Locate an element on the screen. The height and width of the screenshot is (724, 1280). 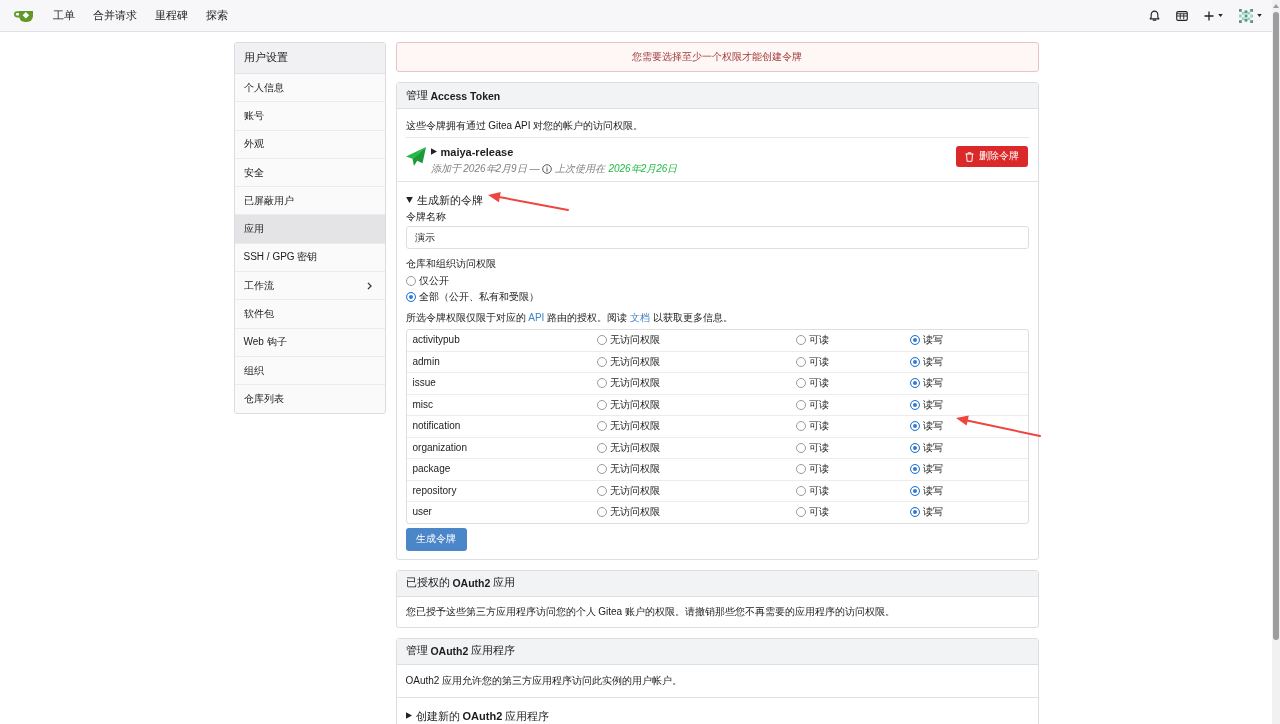
radio-option: 仅公开 is located at coordinates (427, 281).